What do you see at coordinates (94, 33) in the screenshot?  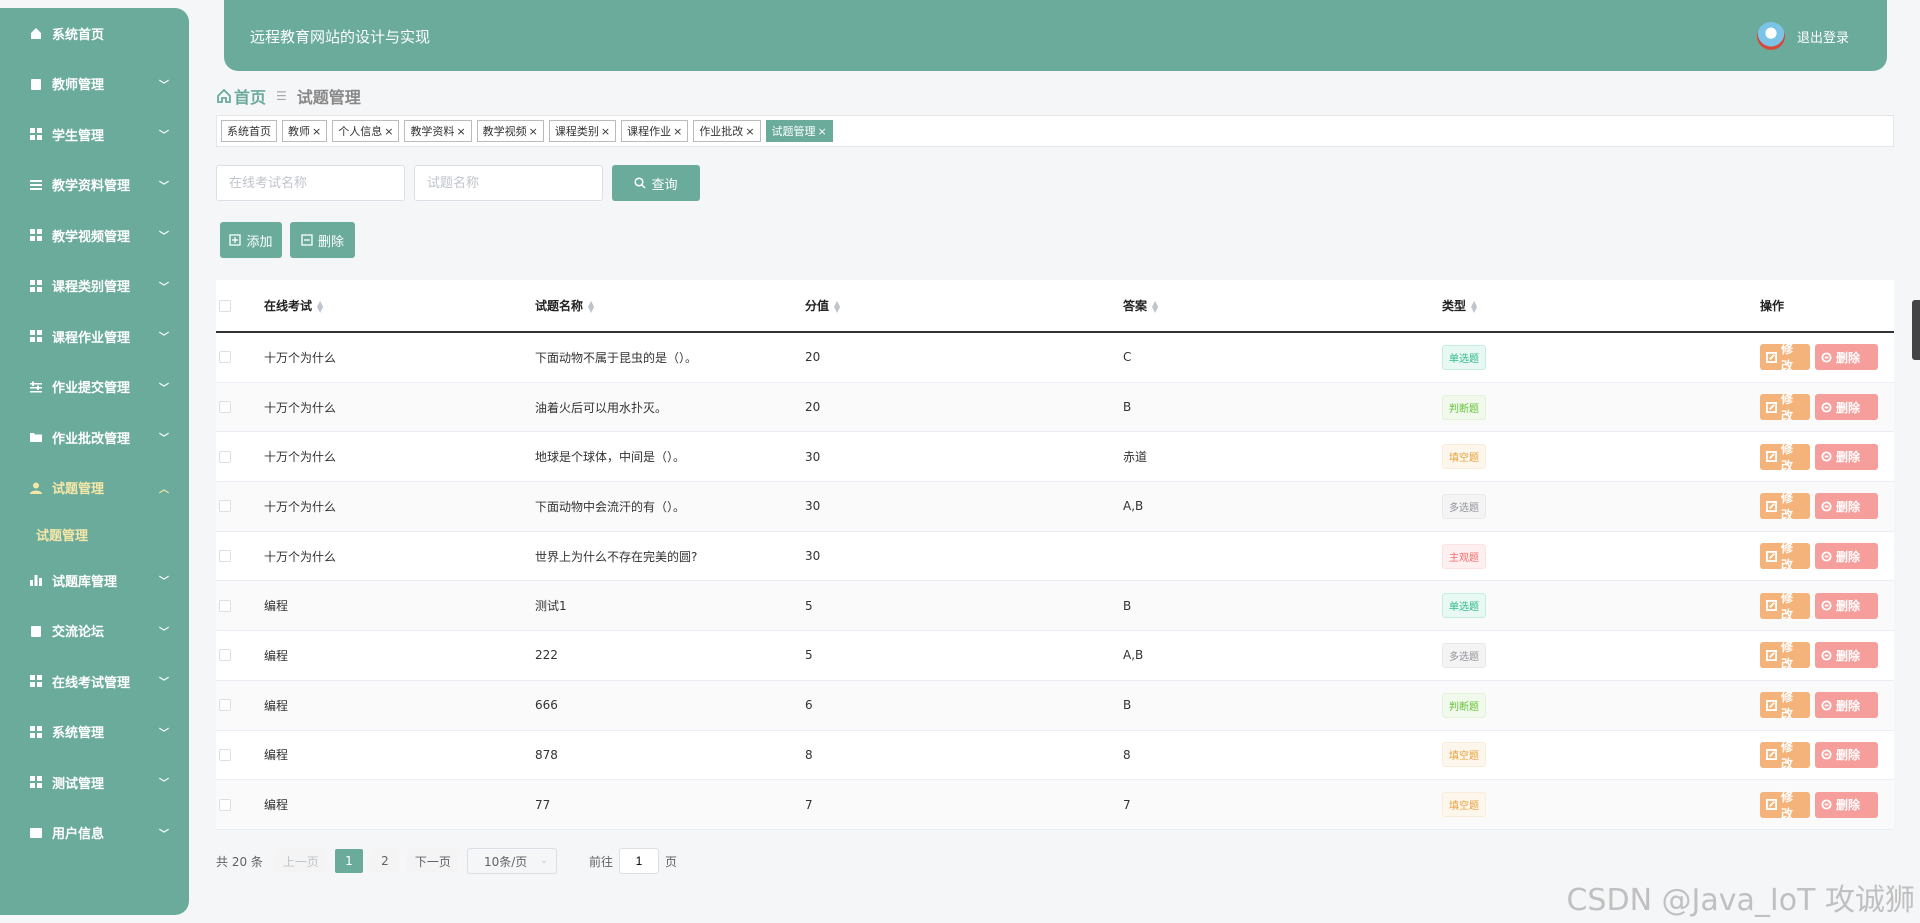 I see `sidebar-item-0: 系统首页` at bounding box center [94, 33].